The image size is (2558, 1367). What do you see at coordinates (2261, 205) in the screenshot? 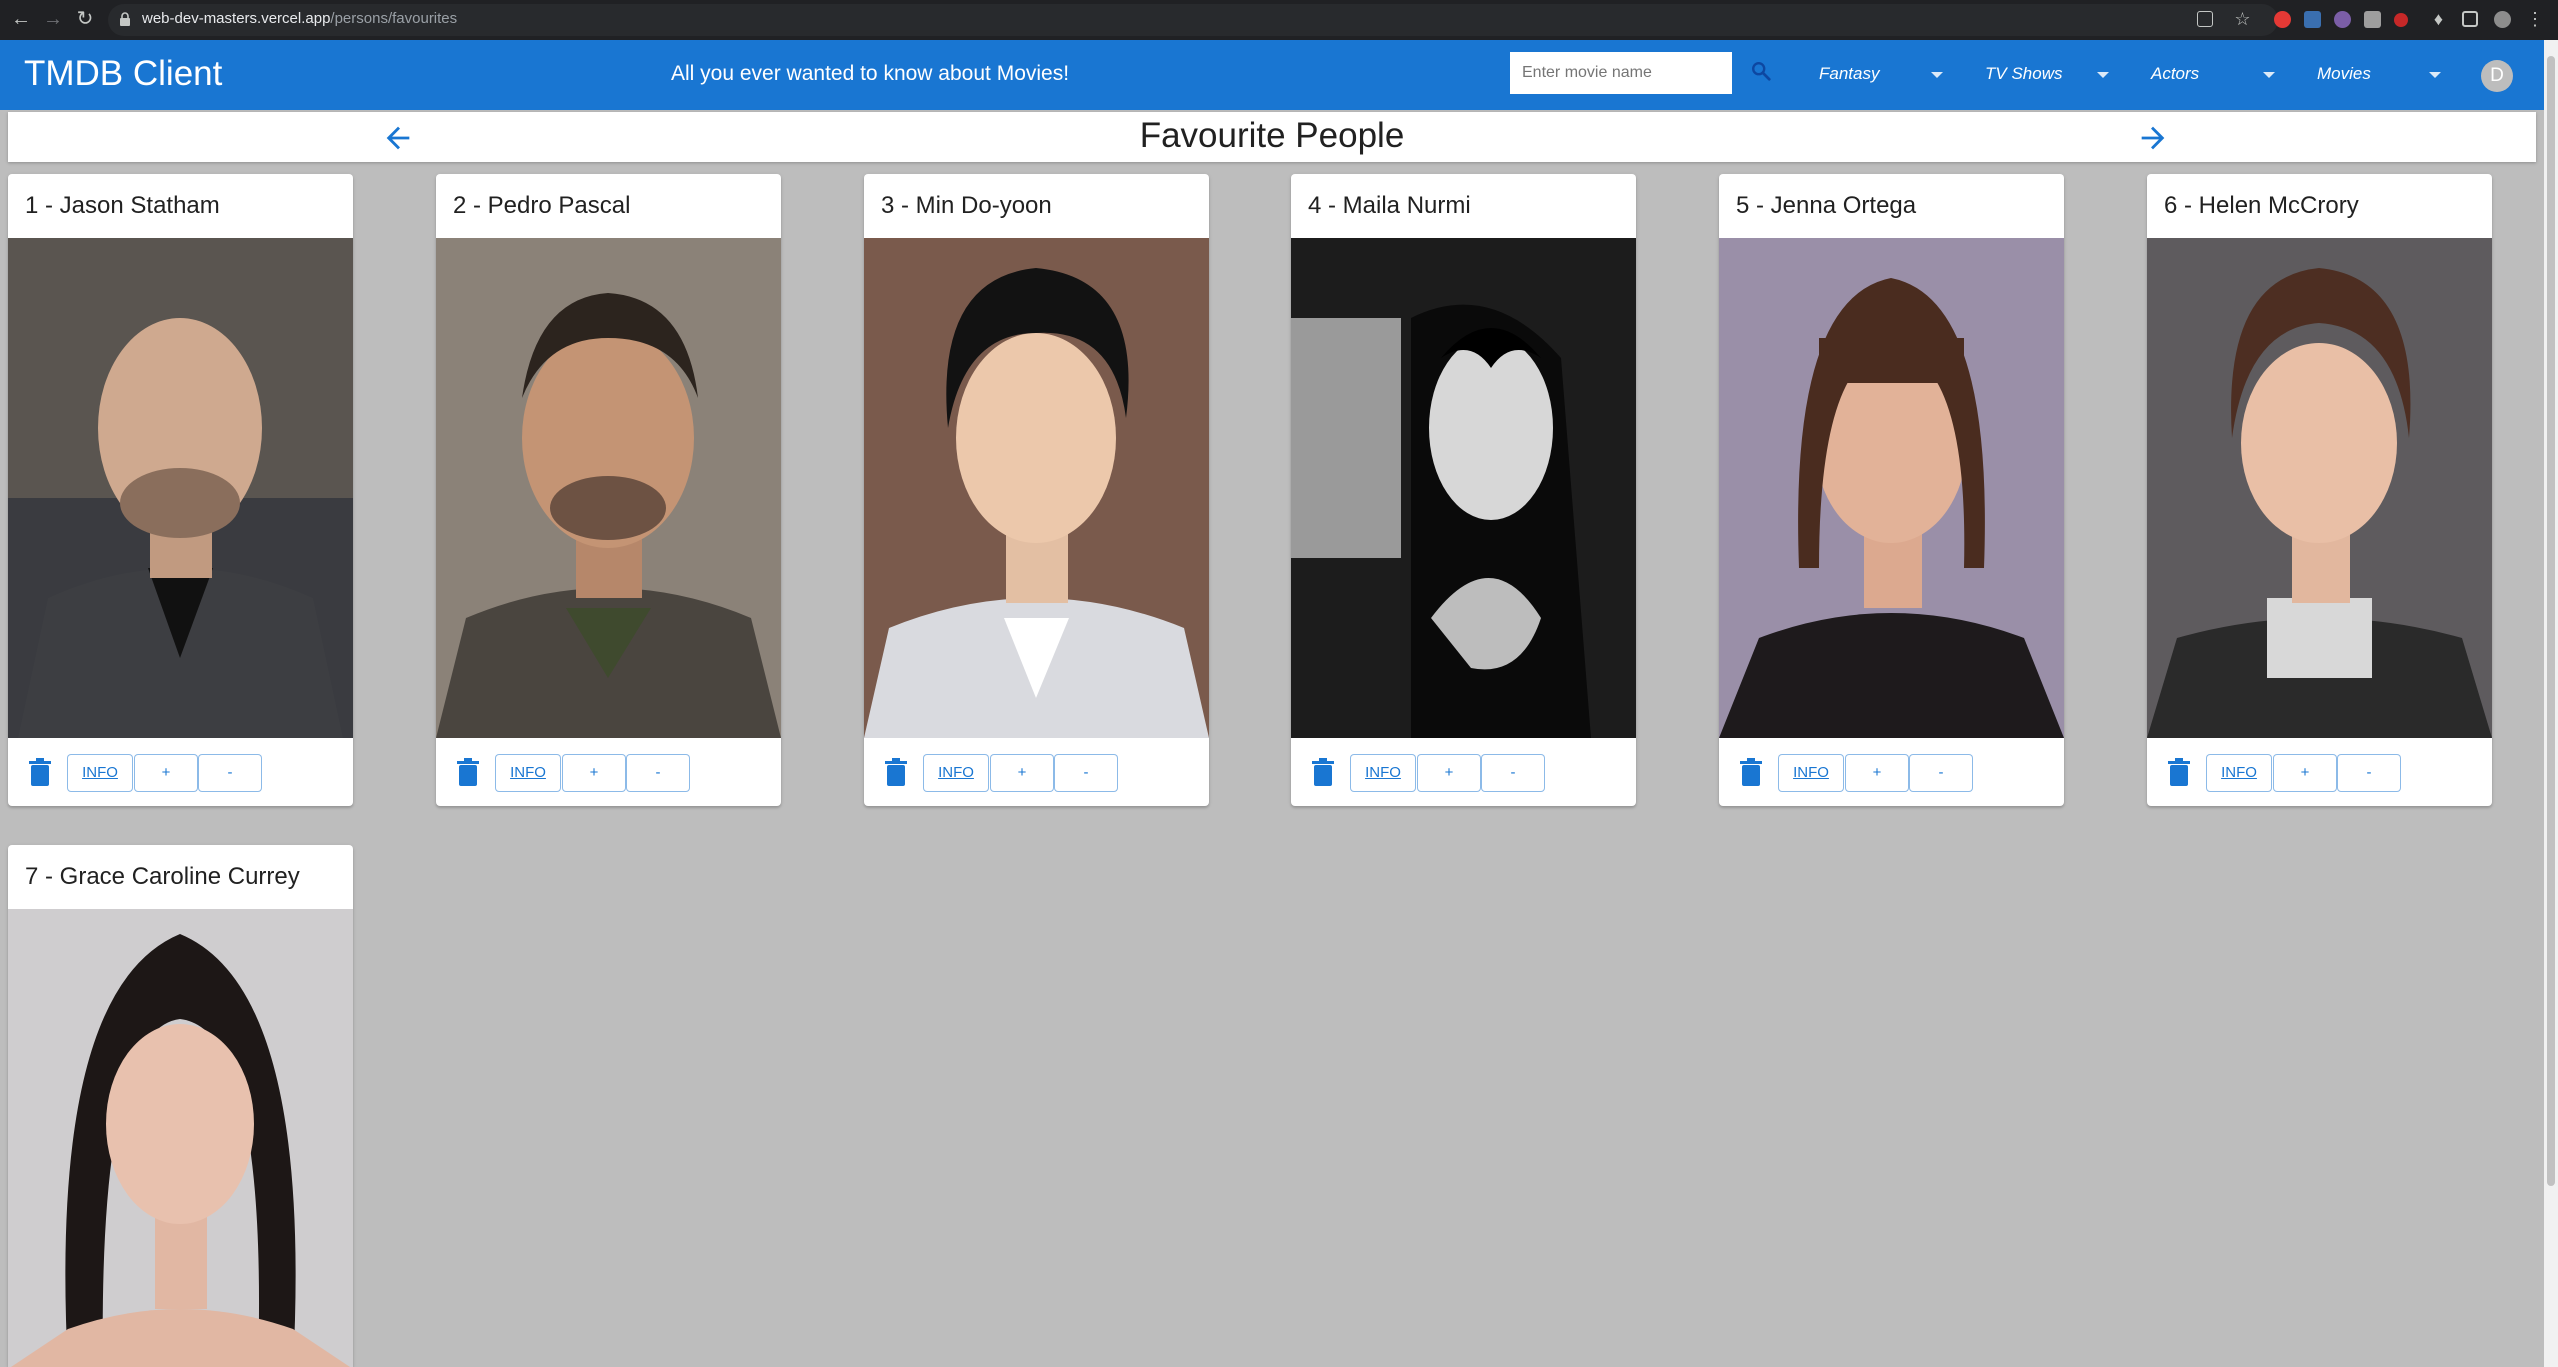
I see `person-name: 6 - Helen McCrory` at bounding box center [2261, 205].